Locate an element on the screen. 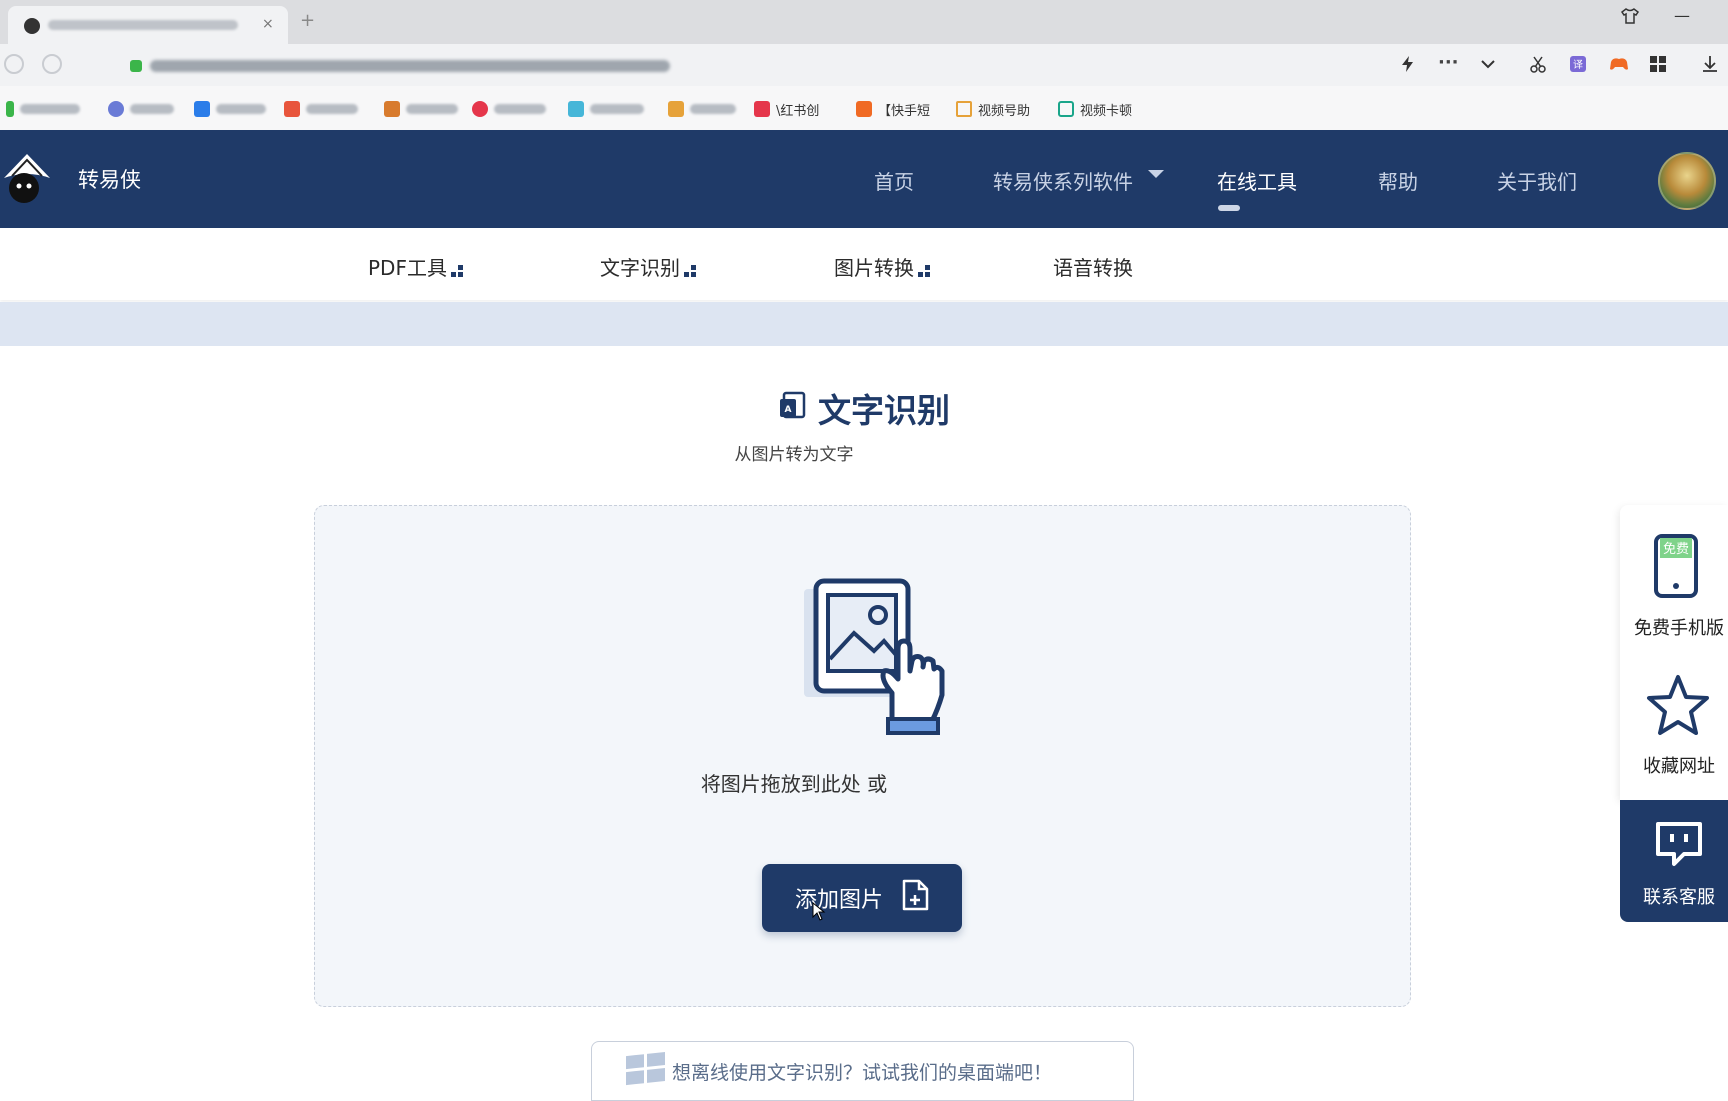  bookmark-item: \红书创 is located at coordinates (787, 109).